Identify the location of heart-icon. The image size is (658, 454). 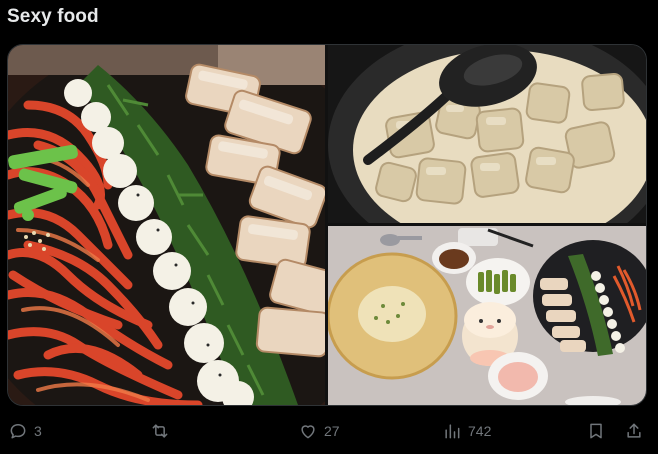
(308, 432).